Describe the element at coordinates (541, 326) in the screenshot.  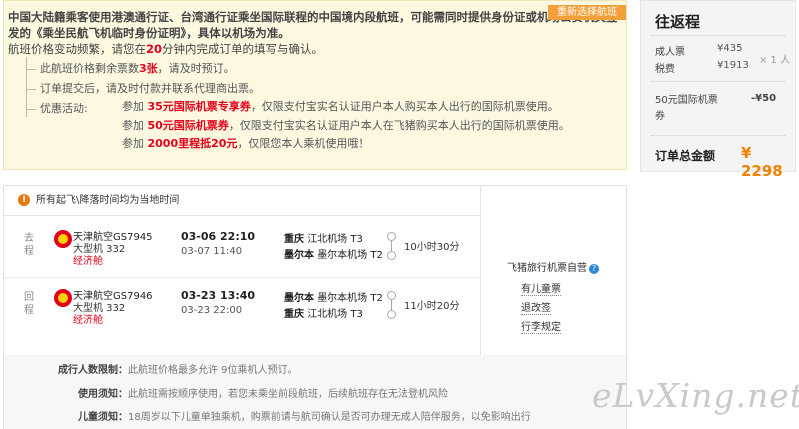
I see `baggage-rules-link: 行李规定` at that location.